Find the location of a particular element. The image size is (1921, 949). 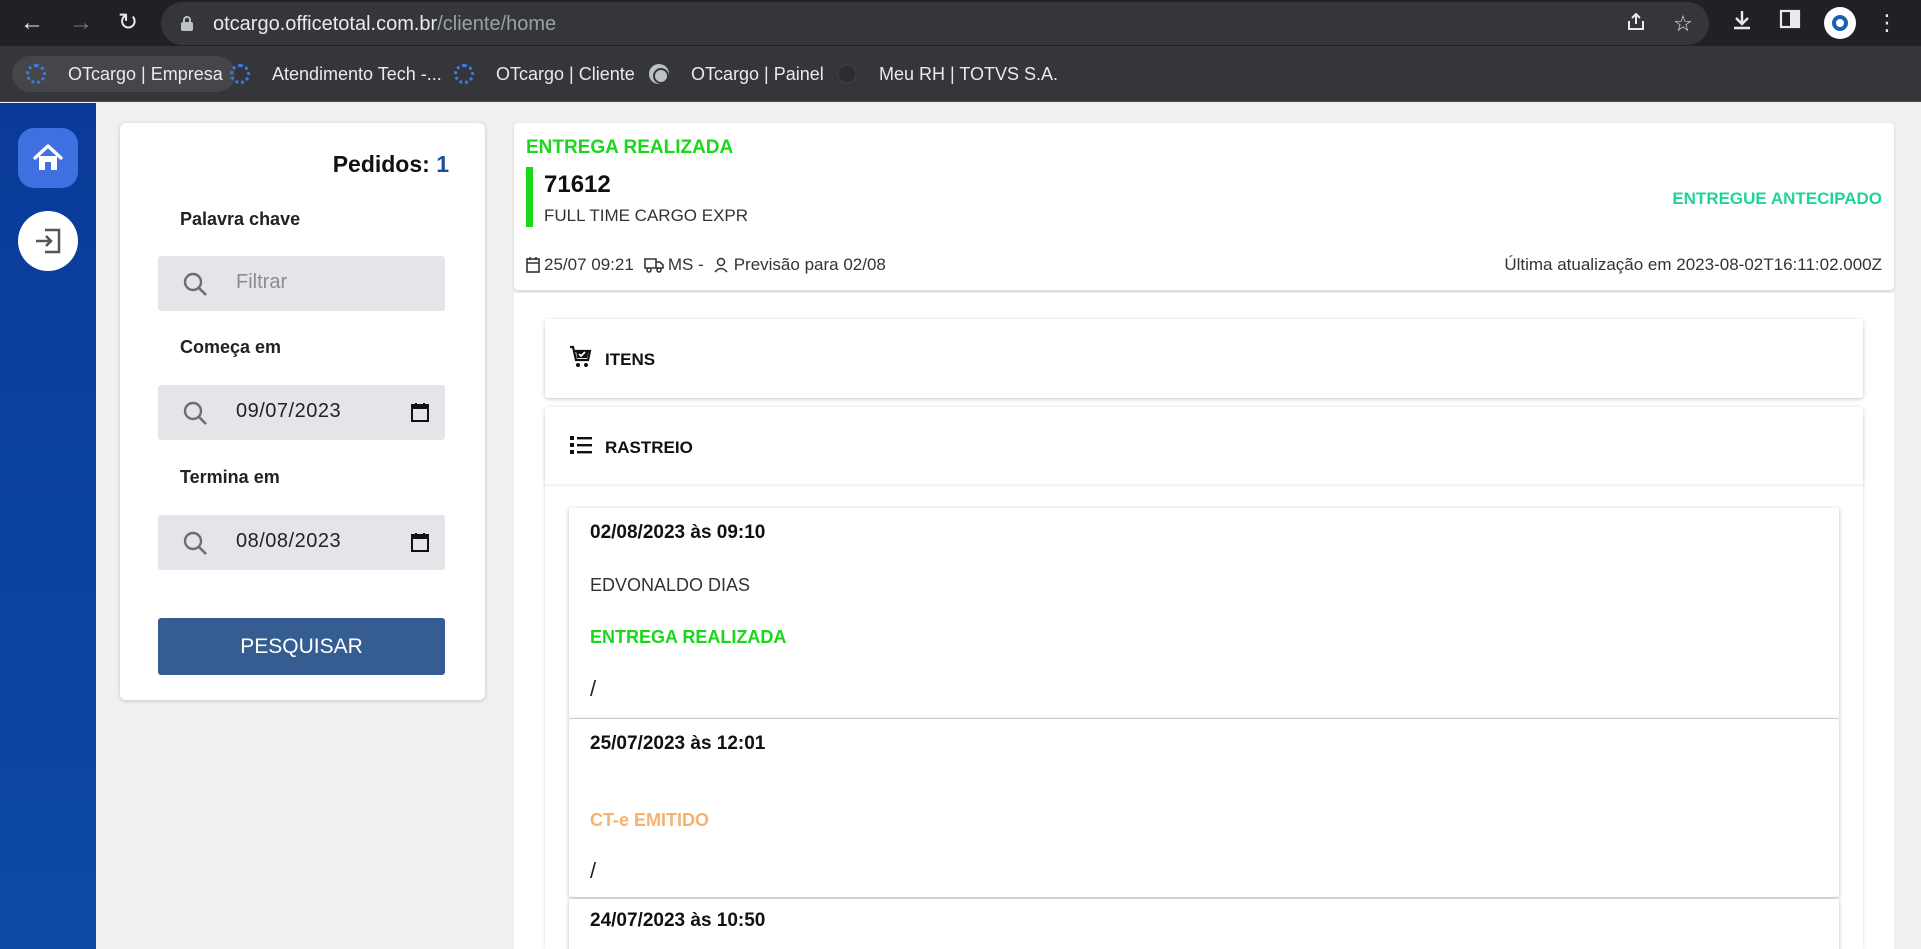

reload-icon: ↻ is located at coordinates (128, 23).